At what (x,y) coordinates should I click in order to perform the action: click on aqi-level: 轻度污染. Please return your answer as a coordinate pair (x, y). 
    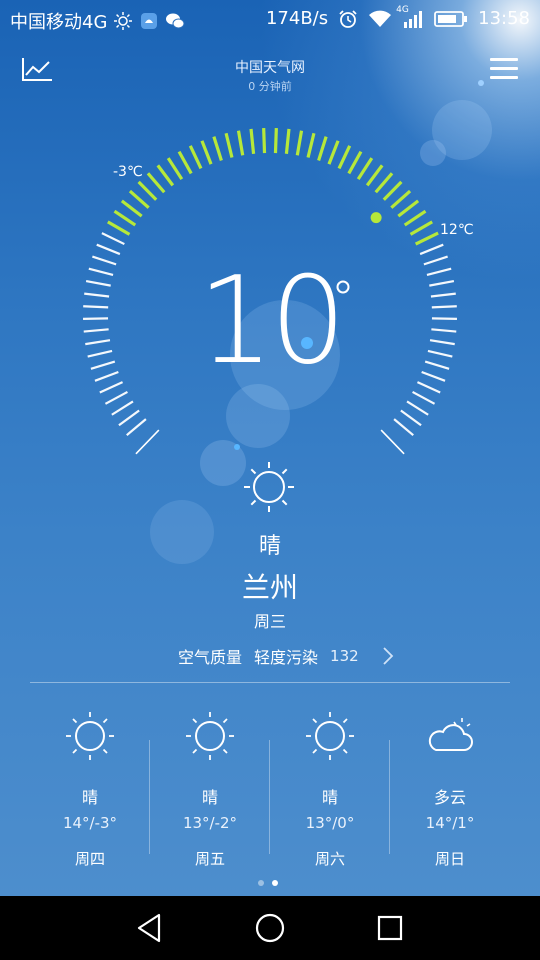
    Looking at the image, I should click on (286, 657).